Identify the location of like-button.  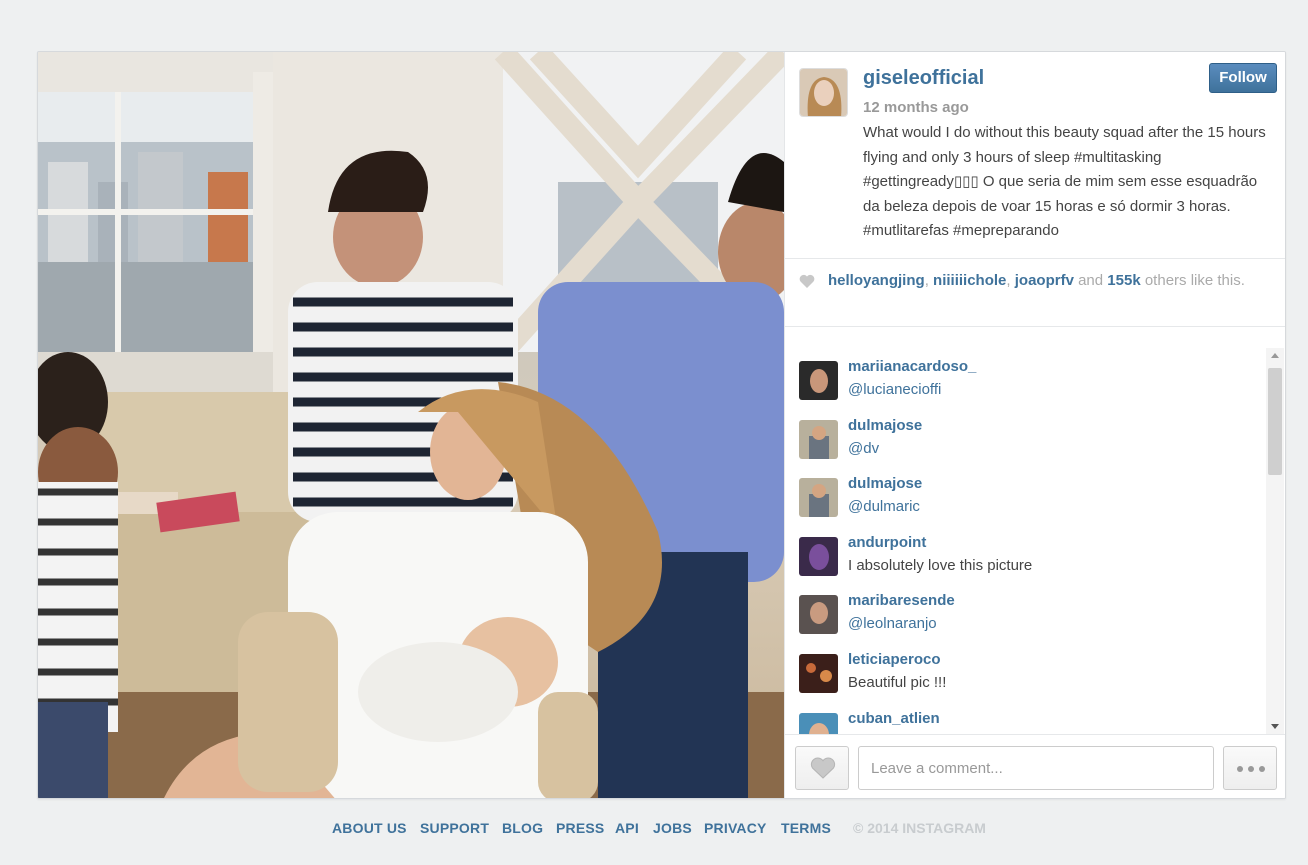
(822, 768).